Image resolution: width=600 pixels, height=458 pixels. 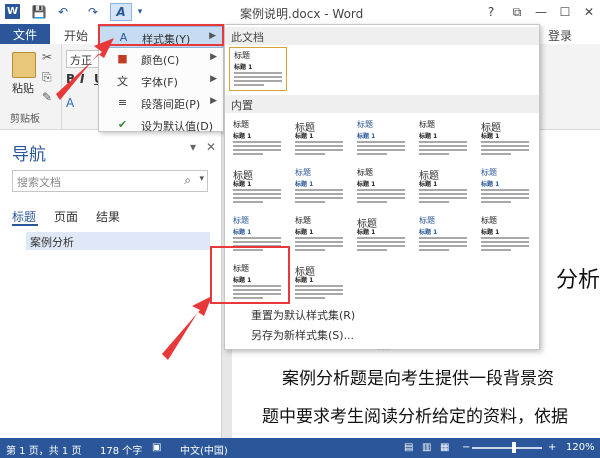 What do you see at coordinates (161, 125) in the screenshot?
I see `menu-item-set-default: ✔ 设为默认值(D)` at bounding box center [161, 125].